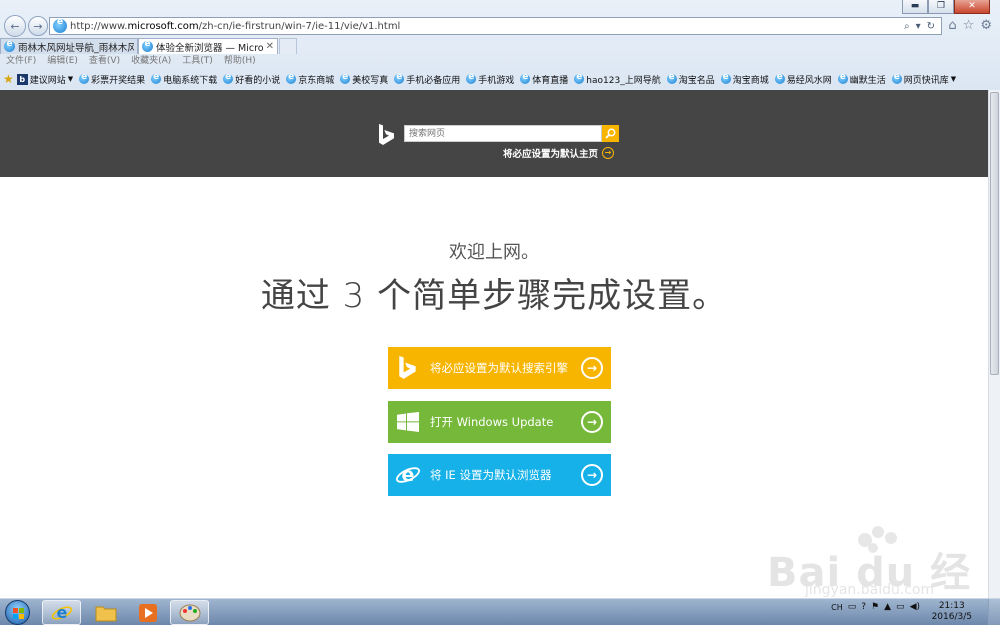 This screenshot has height=625, width=1000. What do you see at coordinates (918, 26) in the screenshot?
I see `address-dropdown-icon: ▾` at bounding box center [918, 26].